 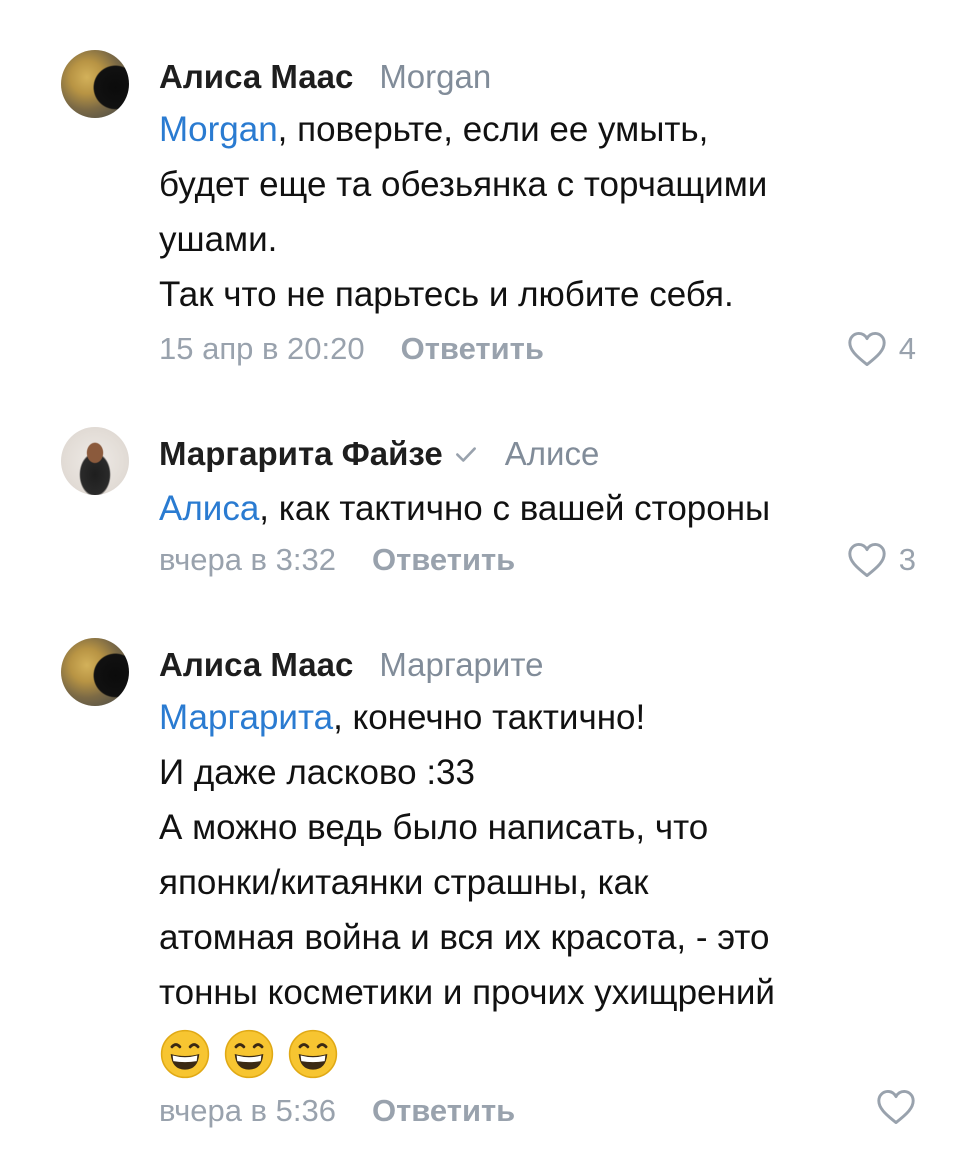 What do you see at coordinates (218, 129) in the screenshot?
I see `mention-link: Morgan` at bounding box center [218, 129].